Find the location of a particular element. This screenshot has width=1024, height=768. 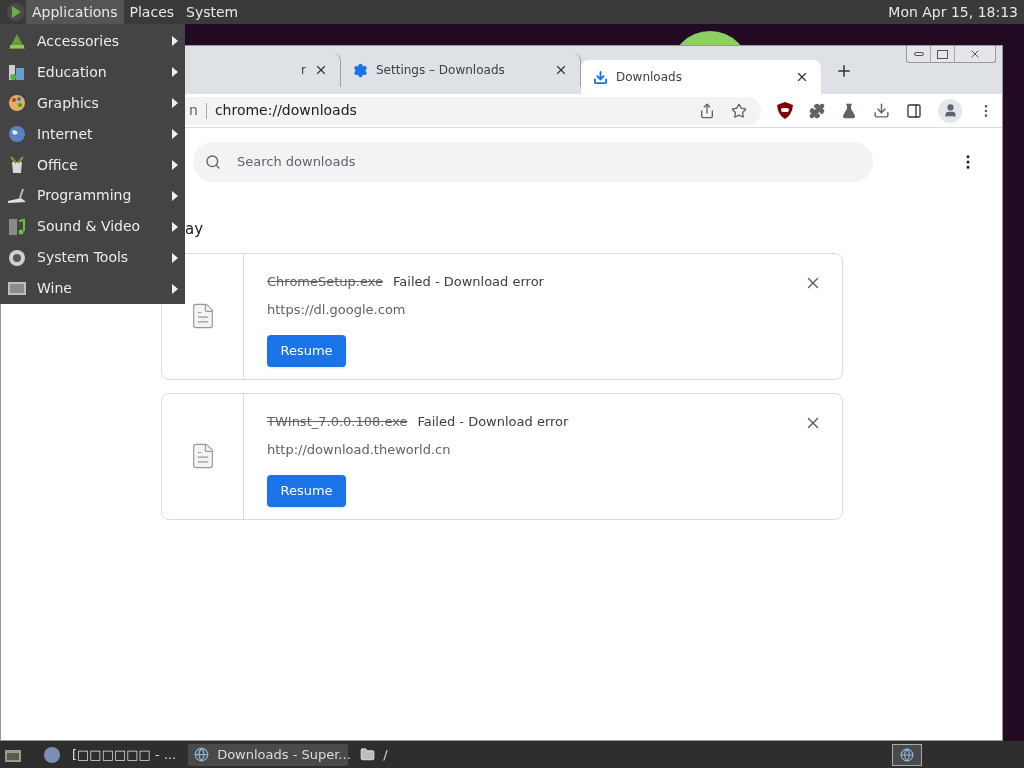

menu-item: Wine is located at coordinates (92, 288).